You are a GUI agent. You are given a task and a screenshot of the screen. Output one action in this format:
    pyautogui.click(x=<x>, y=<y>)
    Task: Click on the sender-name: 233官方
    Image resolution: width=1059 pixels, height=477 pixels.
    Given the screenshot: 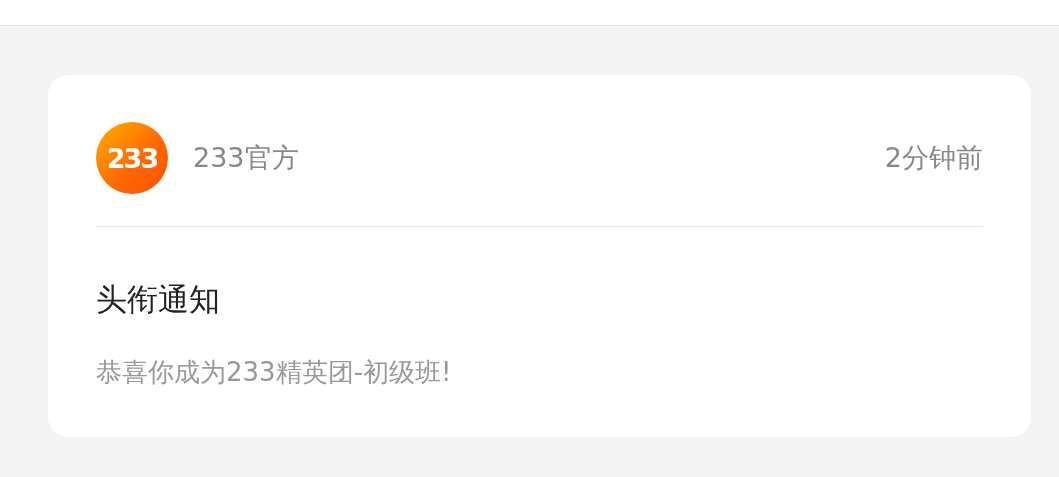 What is the action you would take?
    pyautogui.click(x=246, y=158)
    